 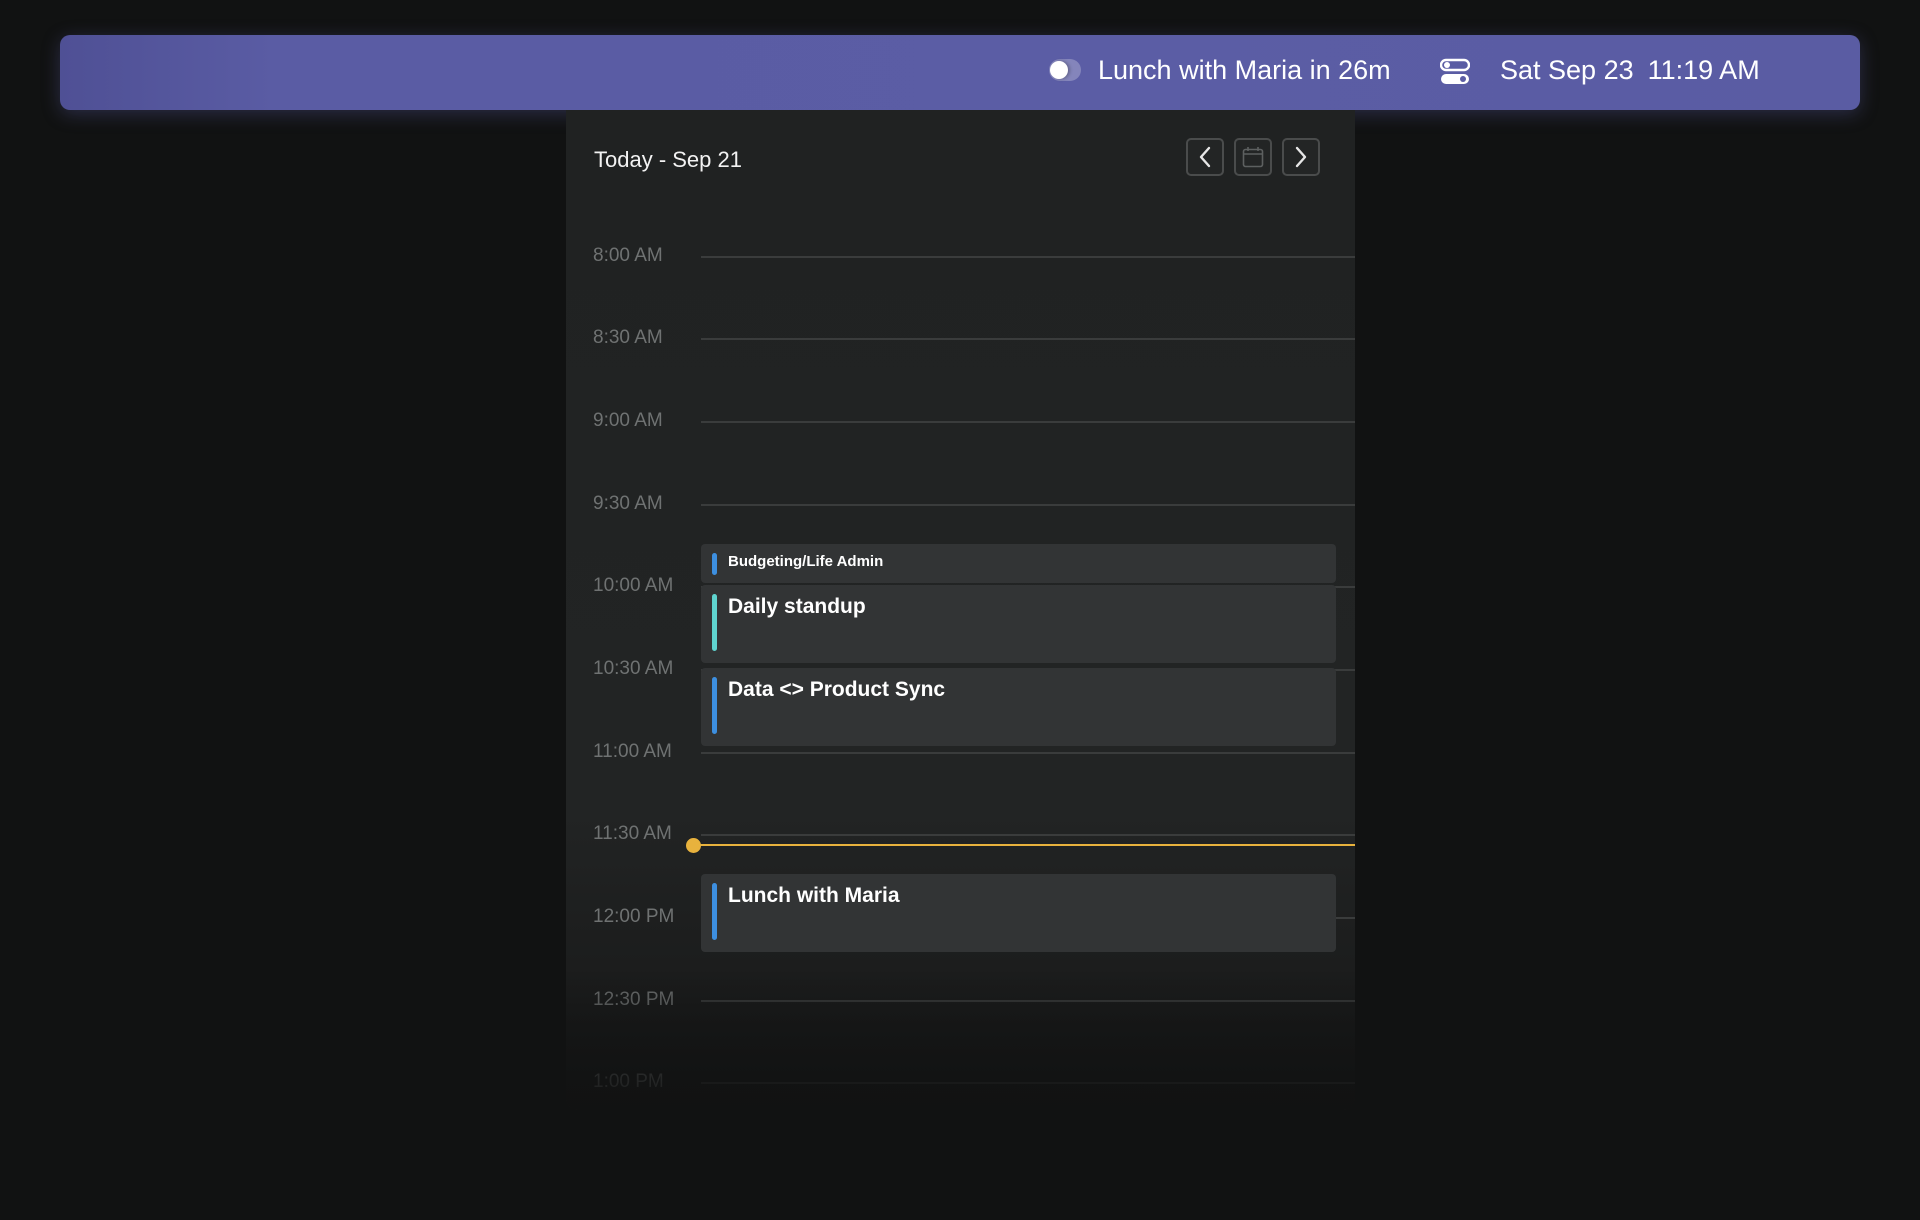 I want to click on time-label: 12:30 PM, so click(x=634, y=999).